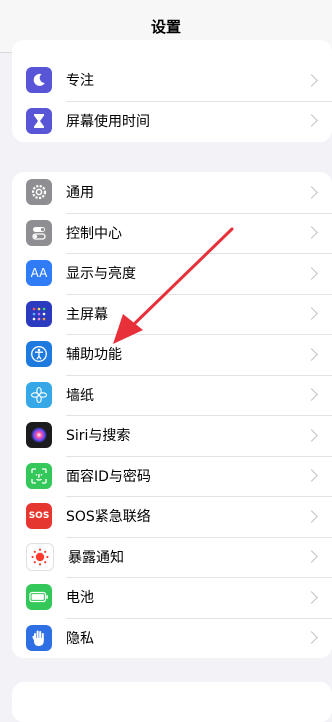 Image resolution: width=332 pixels, height=722 pixels. Describe the element at coordinates (80, 81) in the screenshot. I see `settings-item-label: 专注` at that location.